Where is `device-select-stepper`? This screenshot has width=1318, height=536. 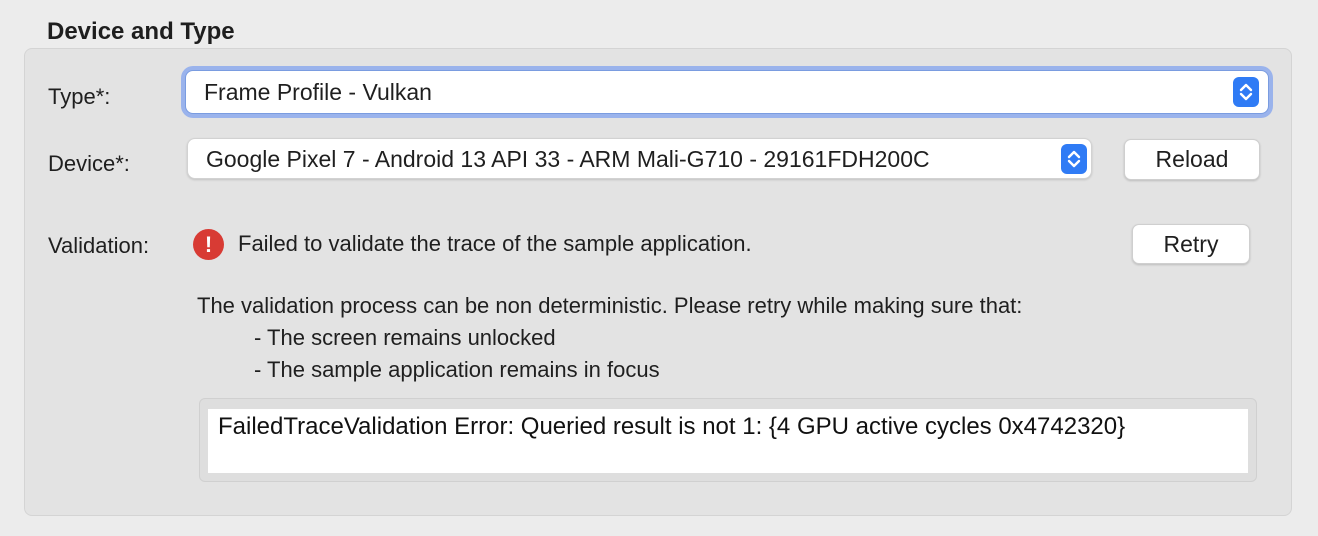
device-select-stepper is located at coordinates (1074, 158).